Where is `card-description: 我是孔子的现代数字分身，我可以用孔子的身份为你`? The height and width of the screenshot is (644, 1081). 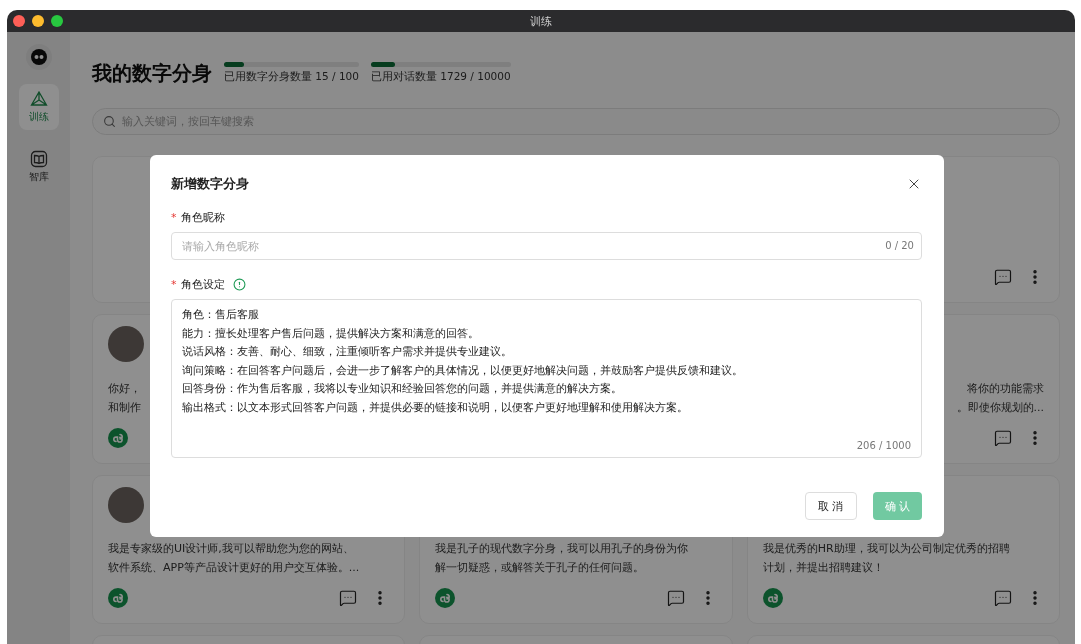
card-description: 我是孔子的现代数字分身，我可以用孔子的身份为你 is located at coordinates (562, 549).